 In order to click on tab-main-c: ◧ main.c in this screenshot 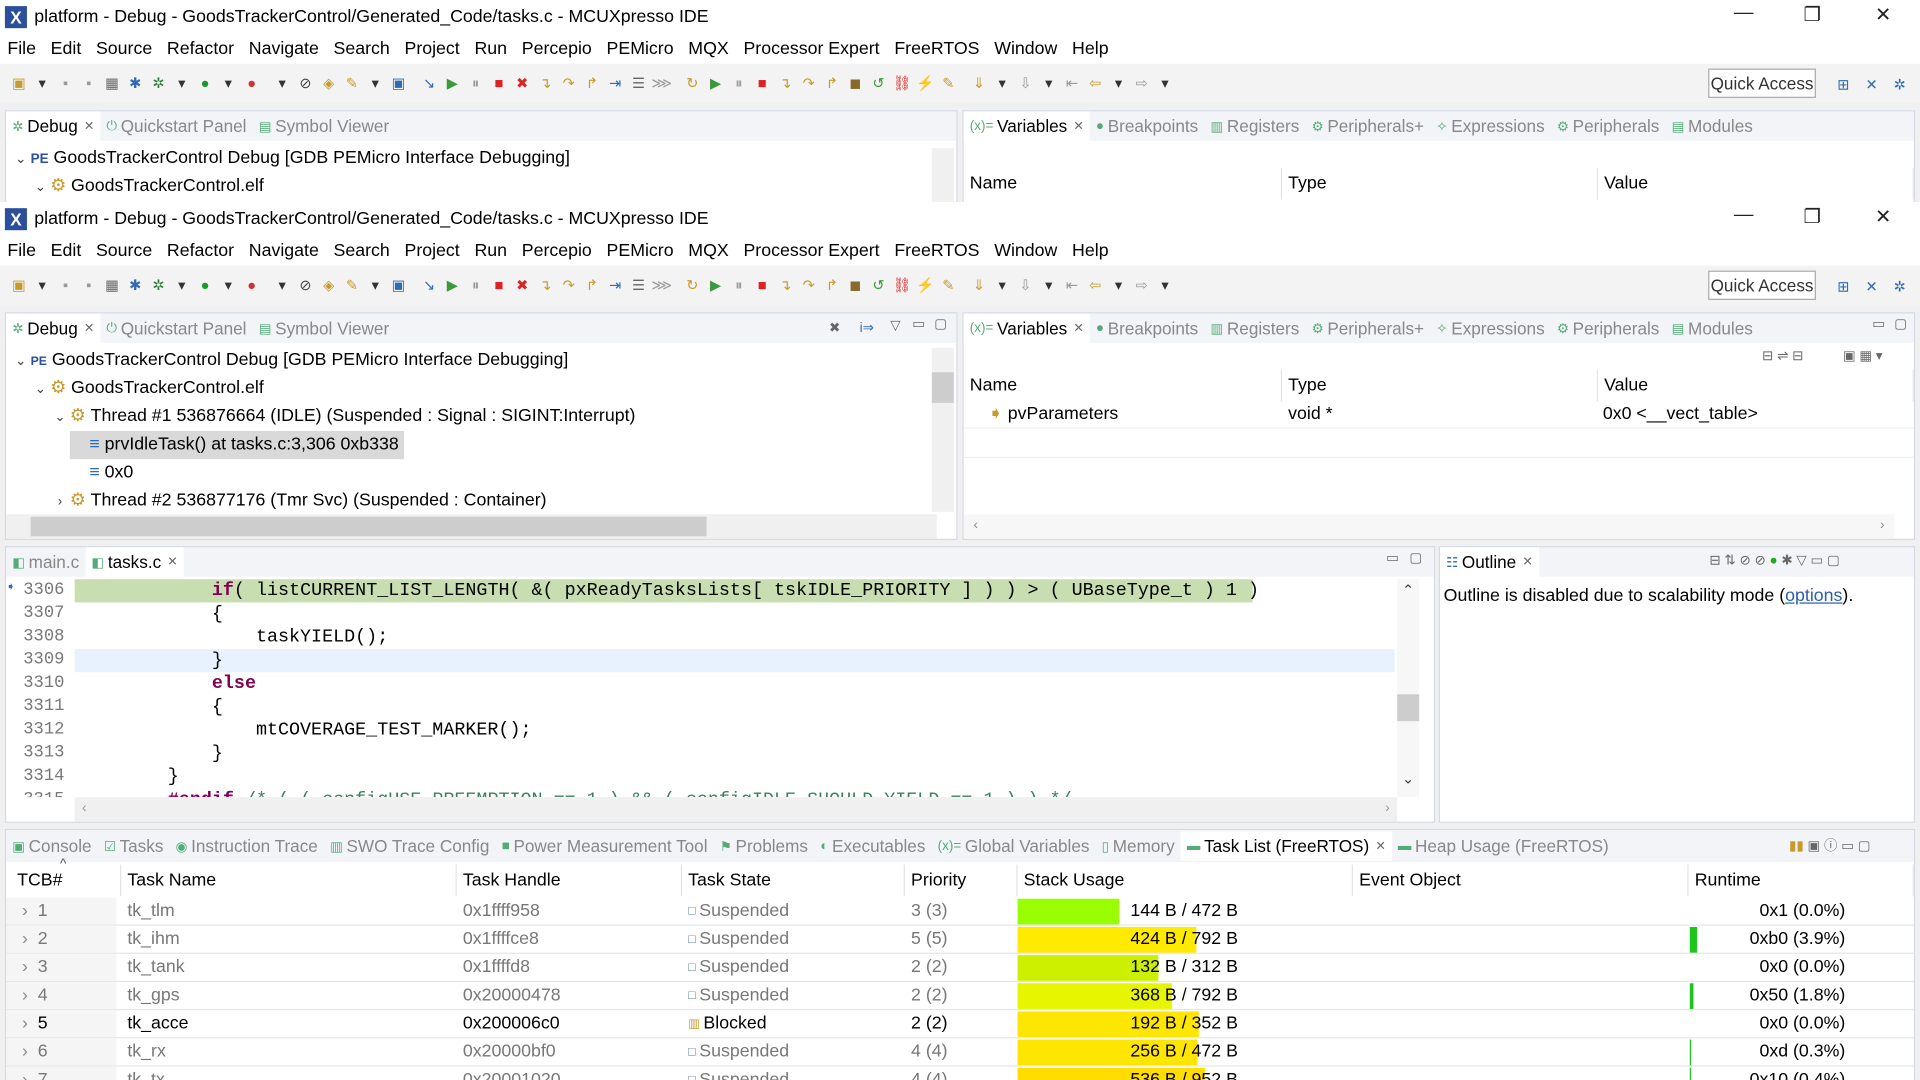, I will do `click(45, 561)`.